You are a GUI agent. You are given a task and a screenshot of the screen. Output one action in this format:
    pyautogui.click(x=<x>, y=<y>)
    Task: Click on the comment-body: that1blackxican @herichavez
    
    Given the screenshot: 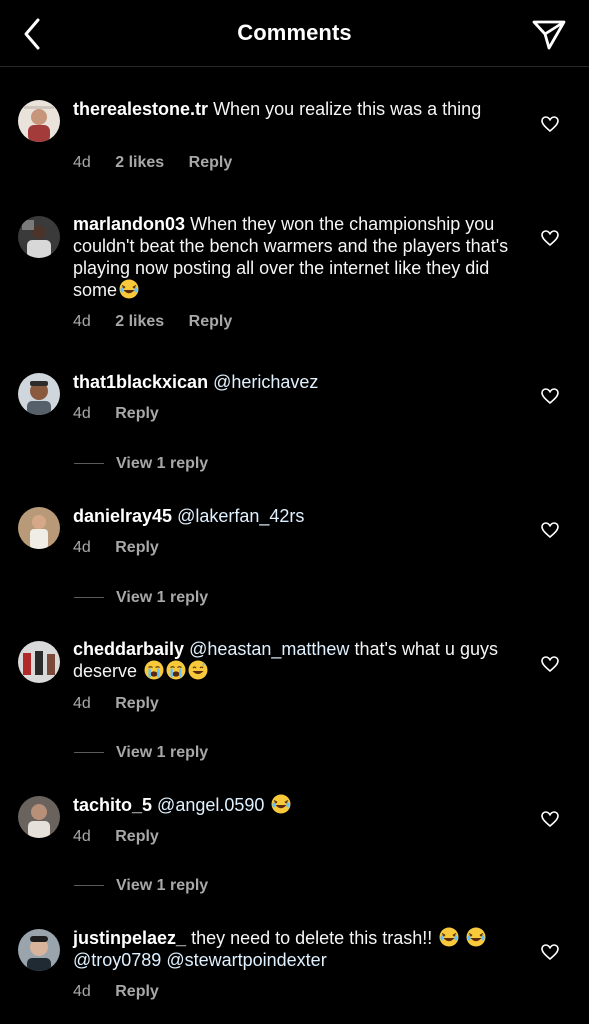 What is the action you would take?
    pyautogui.click(x=293, y=382)
    